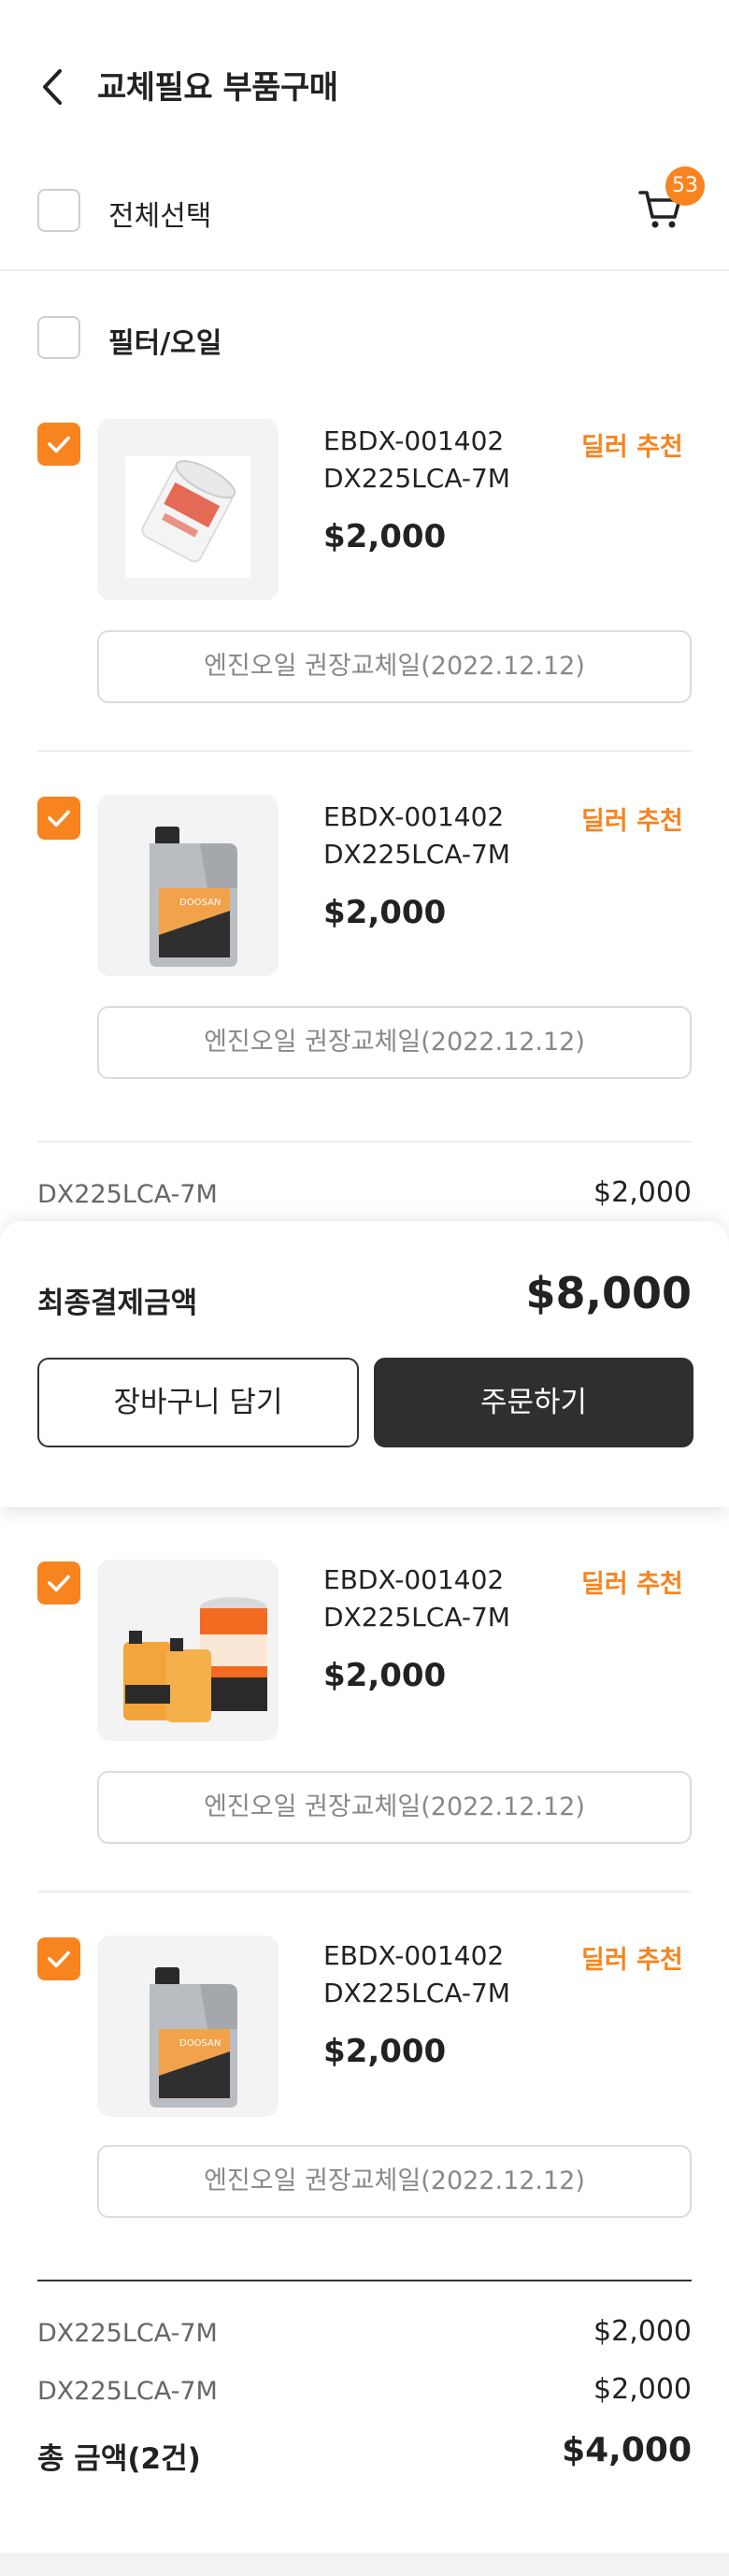  Describe the element at coordinates (58, 211) in the screenshot. I see `select-all-checkbox` at that location.